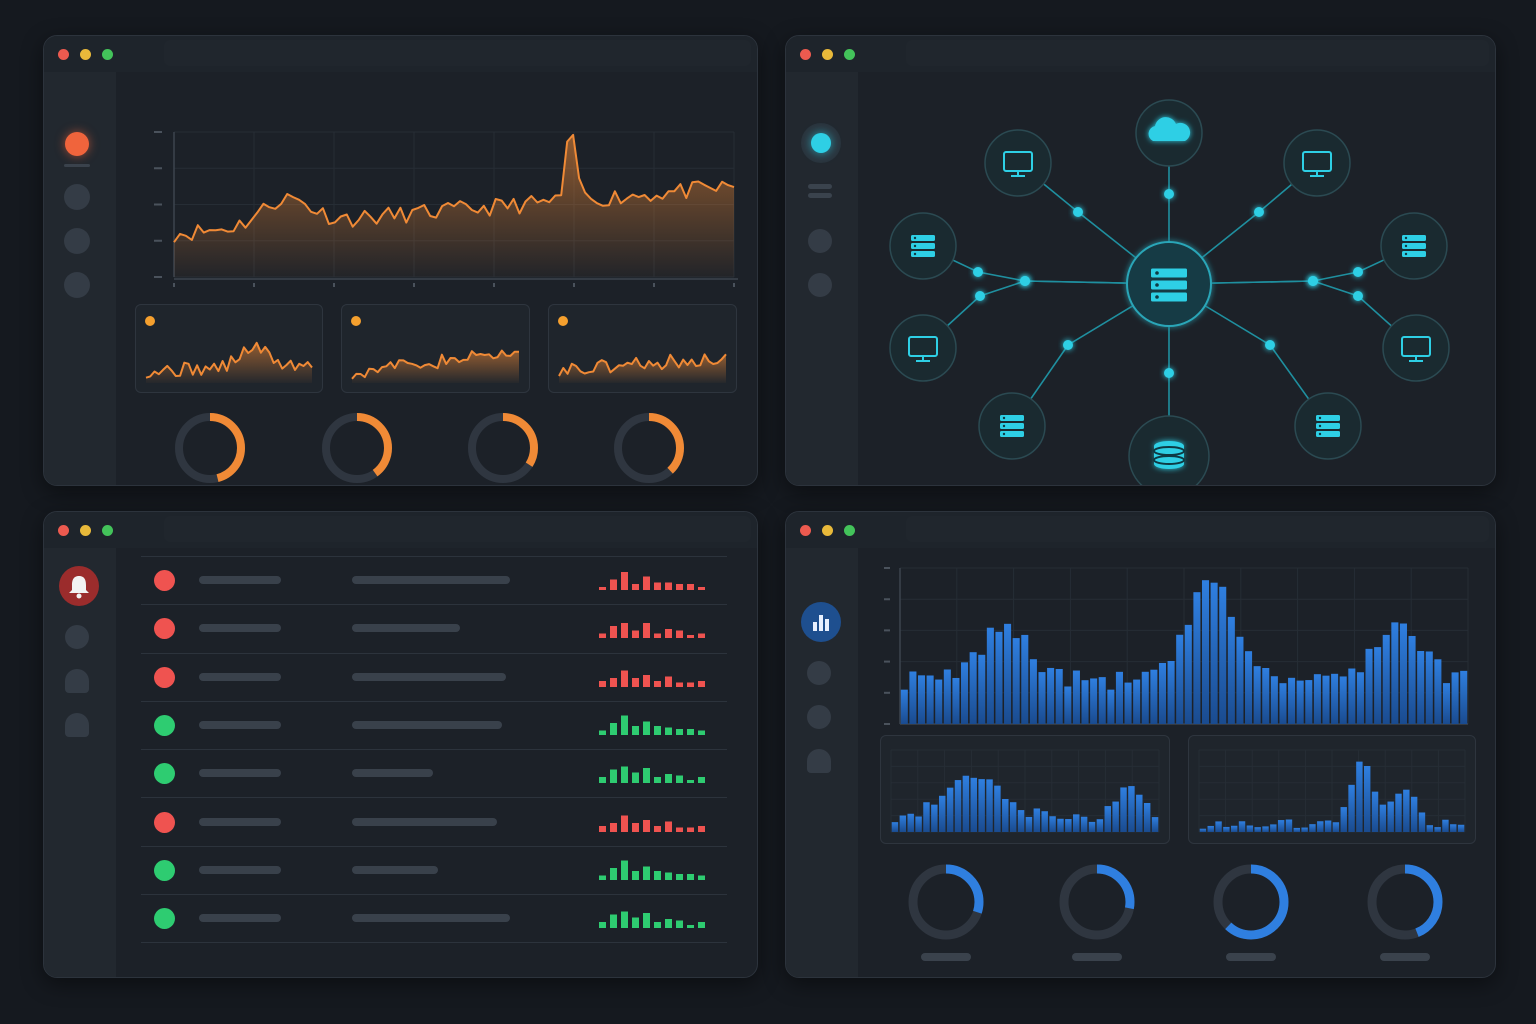 Image resolution: width=1536 pixels, height=1024 pixels. Describe the element at coordinates (77, 285) in the screenshot. I see `sidebar-item-three` at that location.